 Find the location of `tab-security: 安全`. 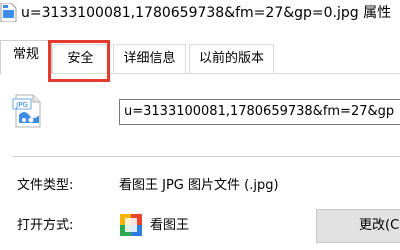

tab-security: 安全 is located at coordinates (80, 58).